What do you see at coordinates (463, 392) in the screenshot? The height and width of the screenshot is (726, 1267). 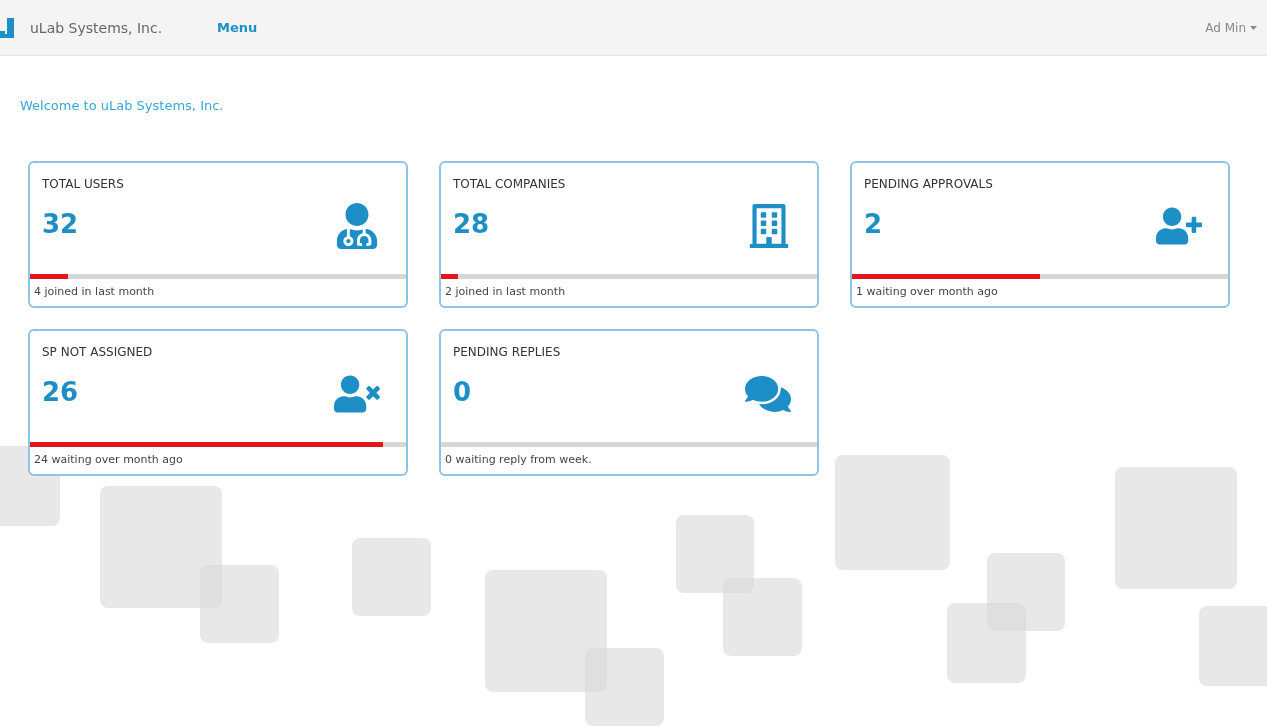 I see `card-value: 0` at bounding box center [463, 392].